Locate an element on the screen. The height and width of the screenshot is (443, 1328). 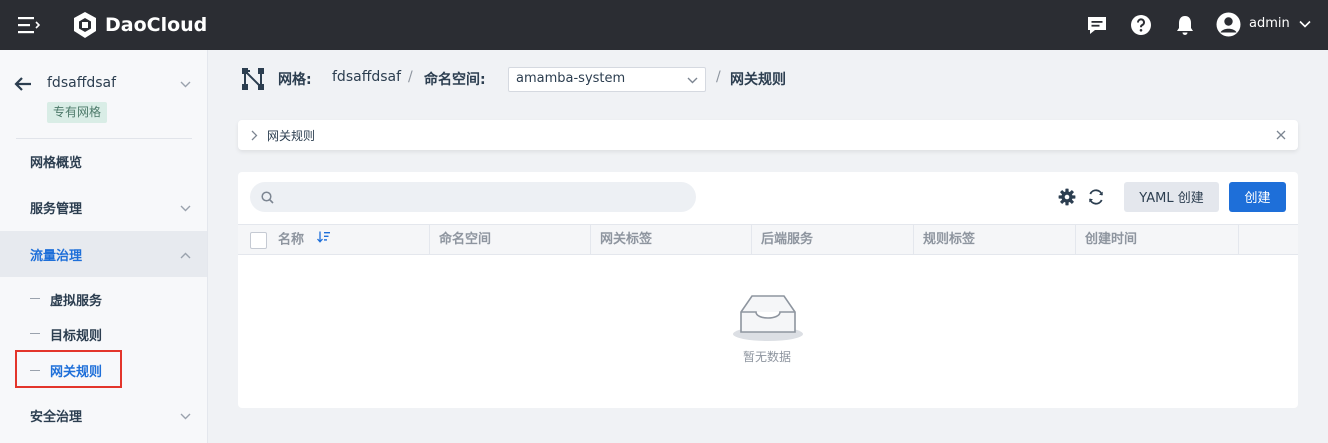
menu-icon is located at coordinates (29, 25).